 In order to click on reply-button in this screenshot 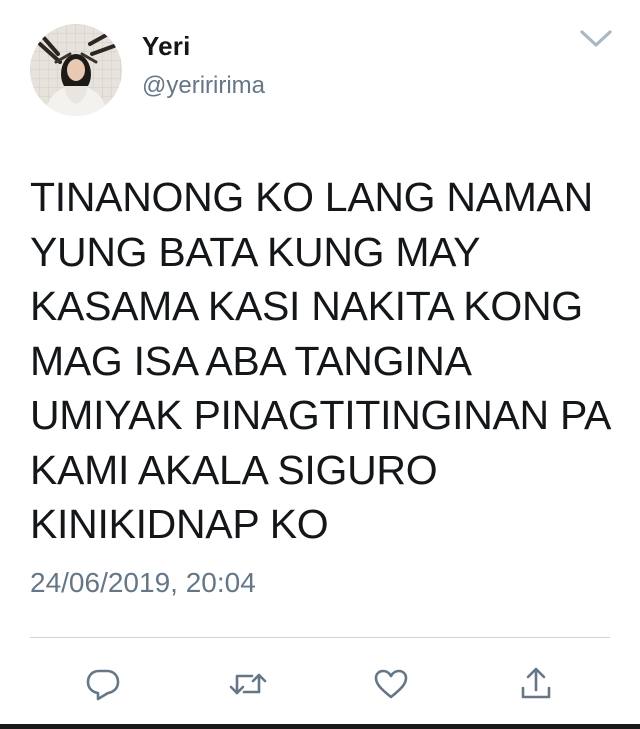, I will do `click(103, 684)`.